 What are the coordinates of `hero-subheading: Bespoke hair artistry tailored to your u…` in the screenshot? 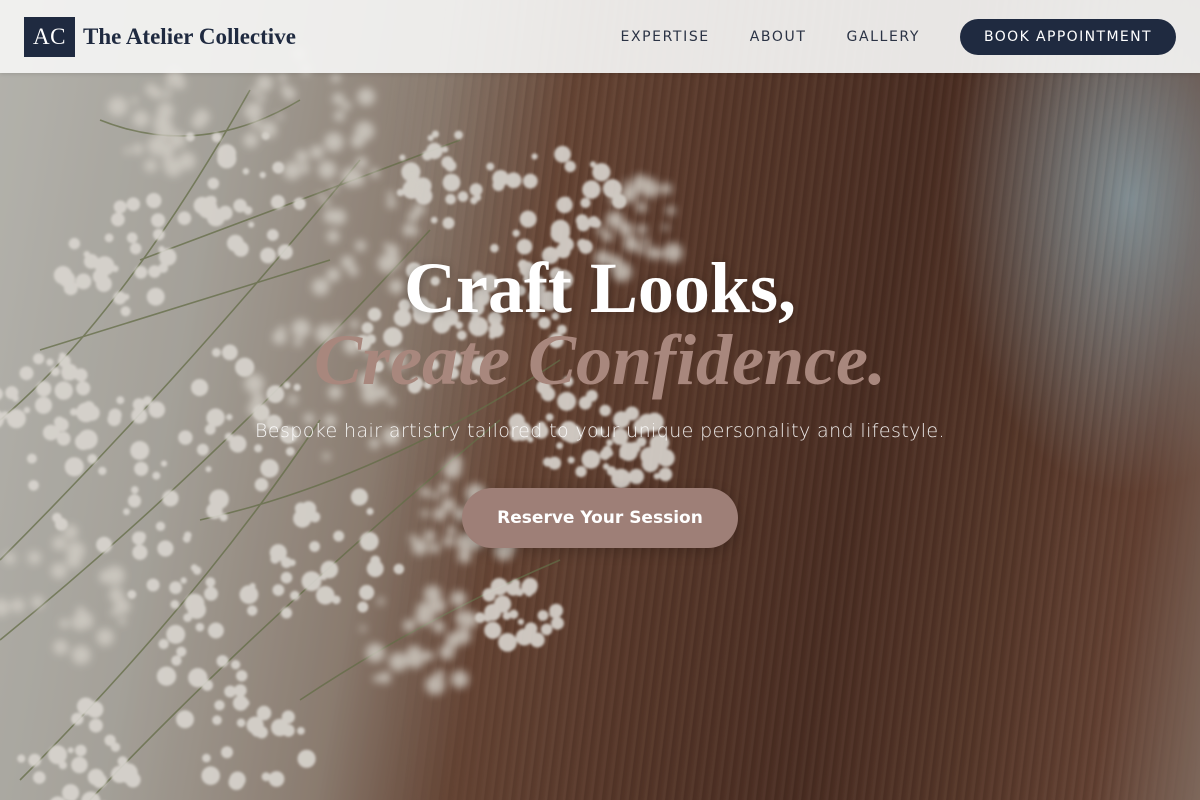 It's located at (600, 431).